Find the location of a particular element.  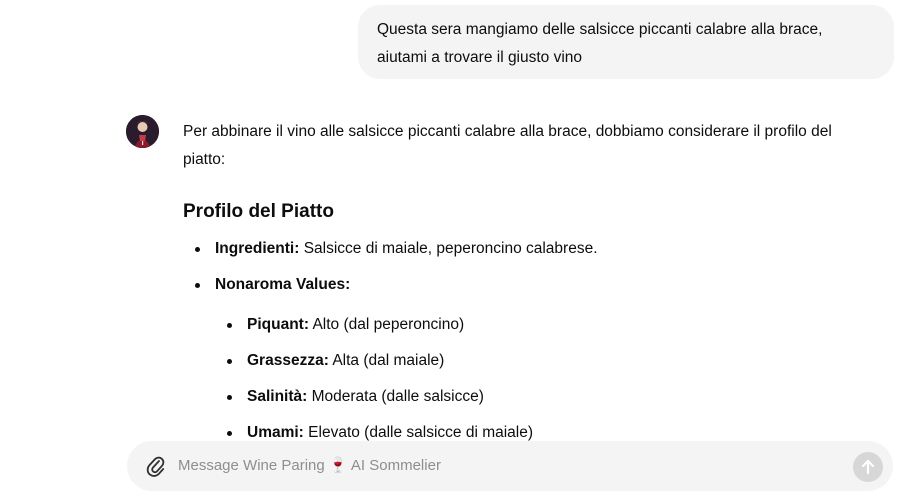

sub-list-item-text: Moderata (dalle salsicce) is located at coordinates (397, 396).